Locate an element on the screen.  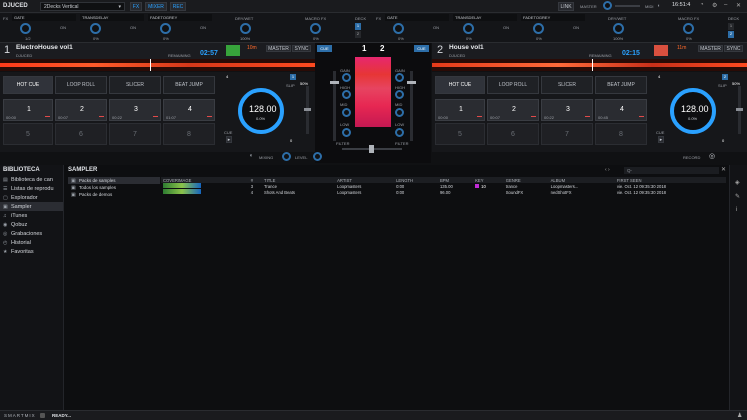
deck-1-mode-slicer: SLICER is located at coordinates (135, 85).